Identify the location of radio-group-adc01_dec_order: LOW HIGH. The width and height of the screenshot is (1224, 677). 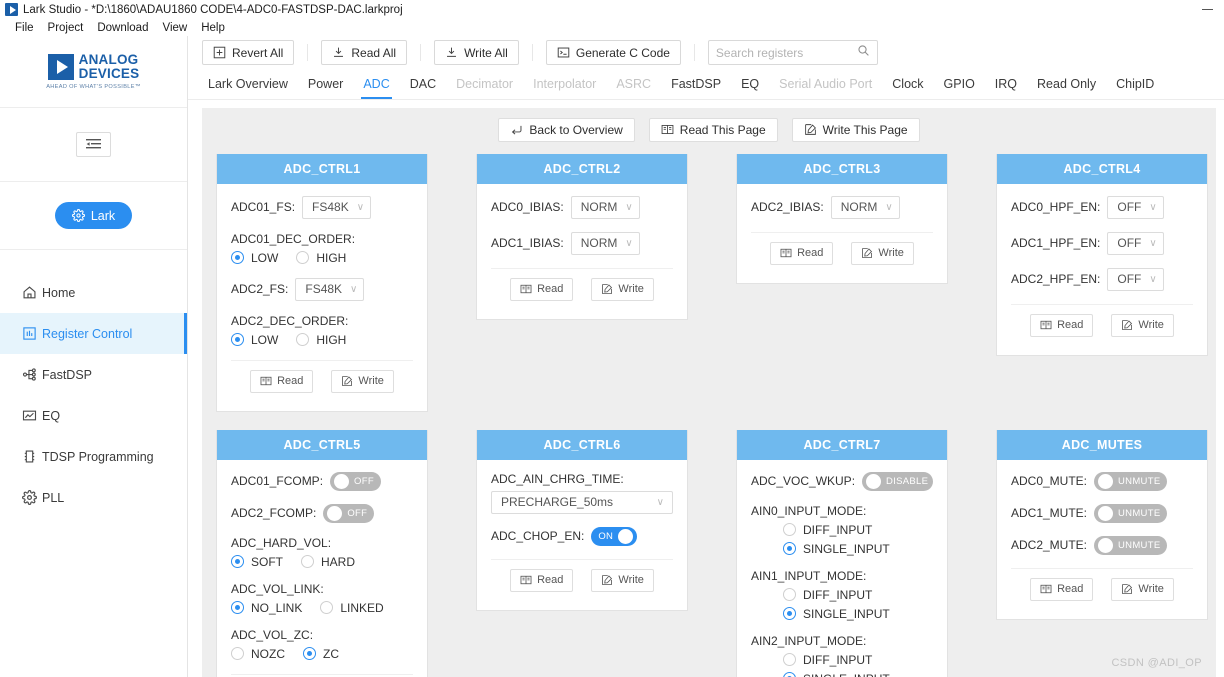
(322, 258).